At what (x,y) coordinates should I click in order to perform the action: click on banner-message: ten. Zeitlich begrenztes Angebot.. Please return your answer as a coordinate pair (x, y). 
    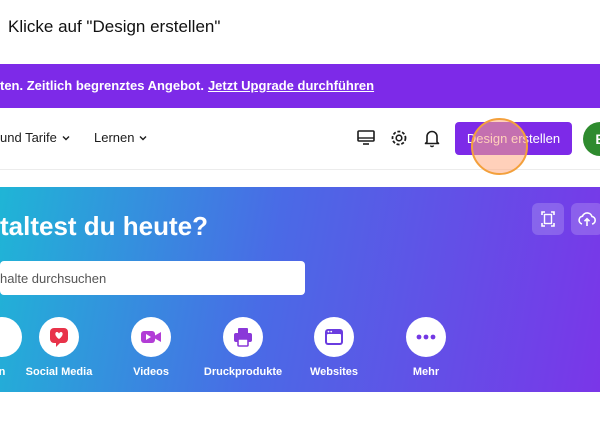
    Looking at the image, I should click on (102, 85).